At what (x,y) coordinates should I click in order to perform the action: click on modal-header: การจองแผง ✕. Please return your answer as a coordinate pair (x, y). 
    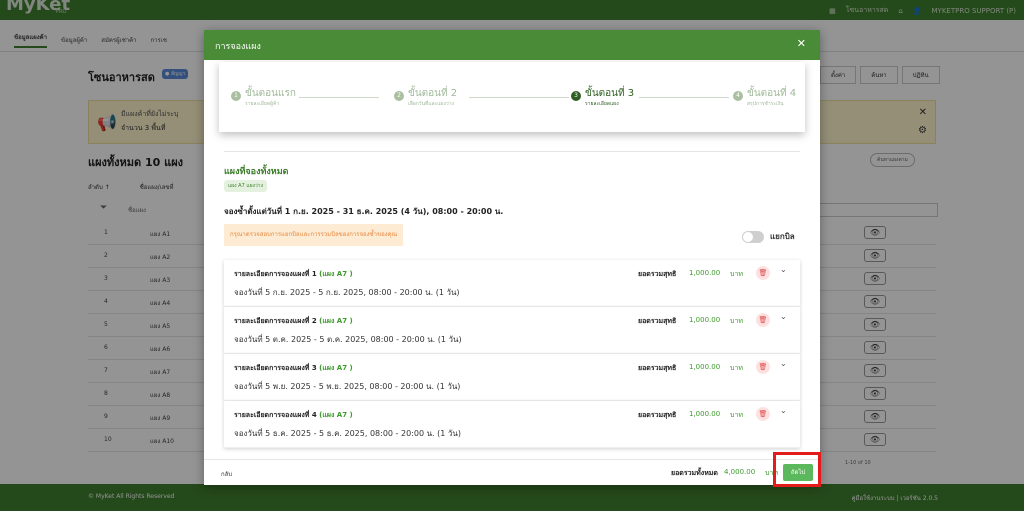
    Looking at the image, I should click on (512, 45).